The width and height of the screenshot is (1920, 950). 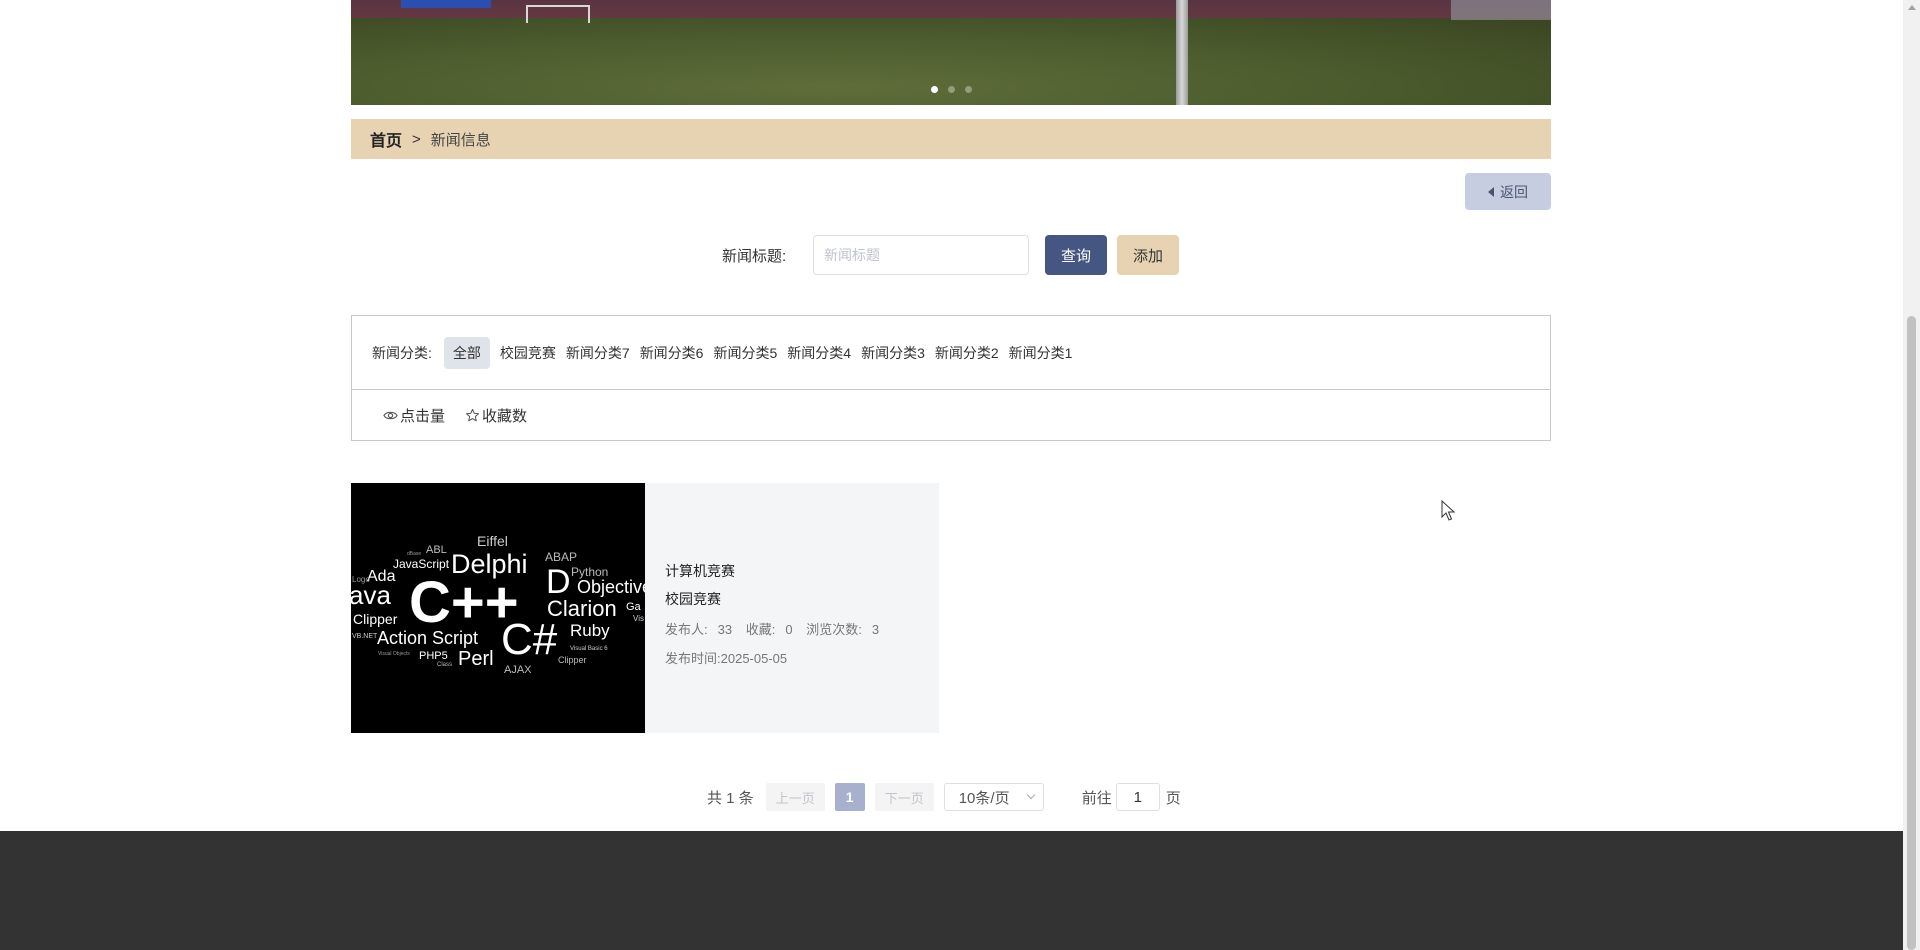 I want to click on carousel-indicators, so click(x=951, y=89).